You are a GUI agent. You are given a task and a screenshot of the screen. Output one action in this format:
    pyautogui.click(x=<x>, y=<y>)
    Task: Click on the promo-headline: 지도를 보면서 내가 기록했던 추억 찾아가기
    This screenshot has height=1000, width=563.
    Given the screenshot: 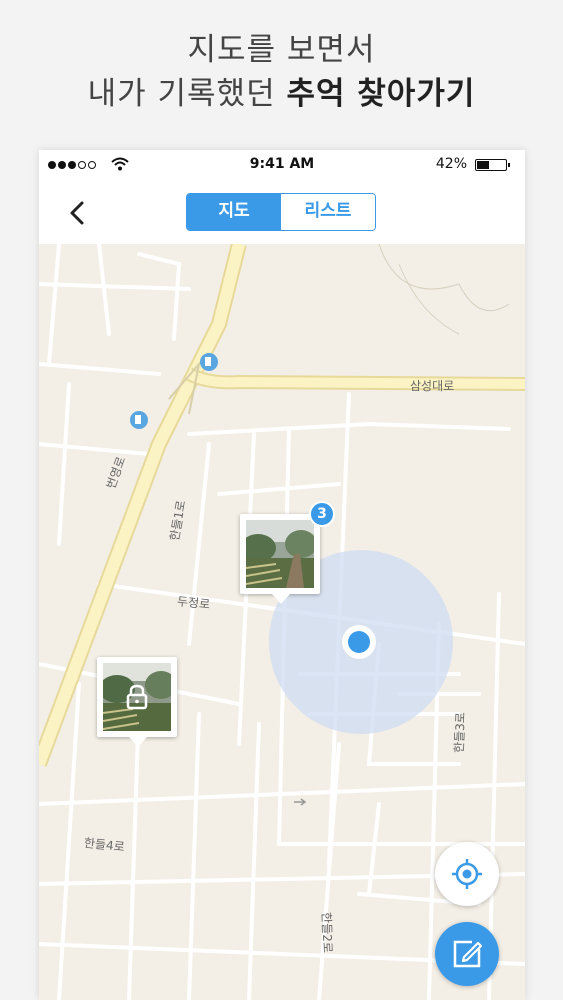 What is the action you would take?
    pyautogui.click(x=281, y=72)
    